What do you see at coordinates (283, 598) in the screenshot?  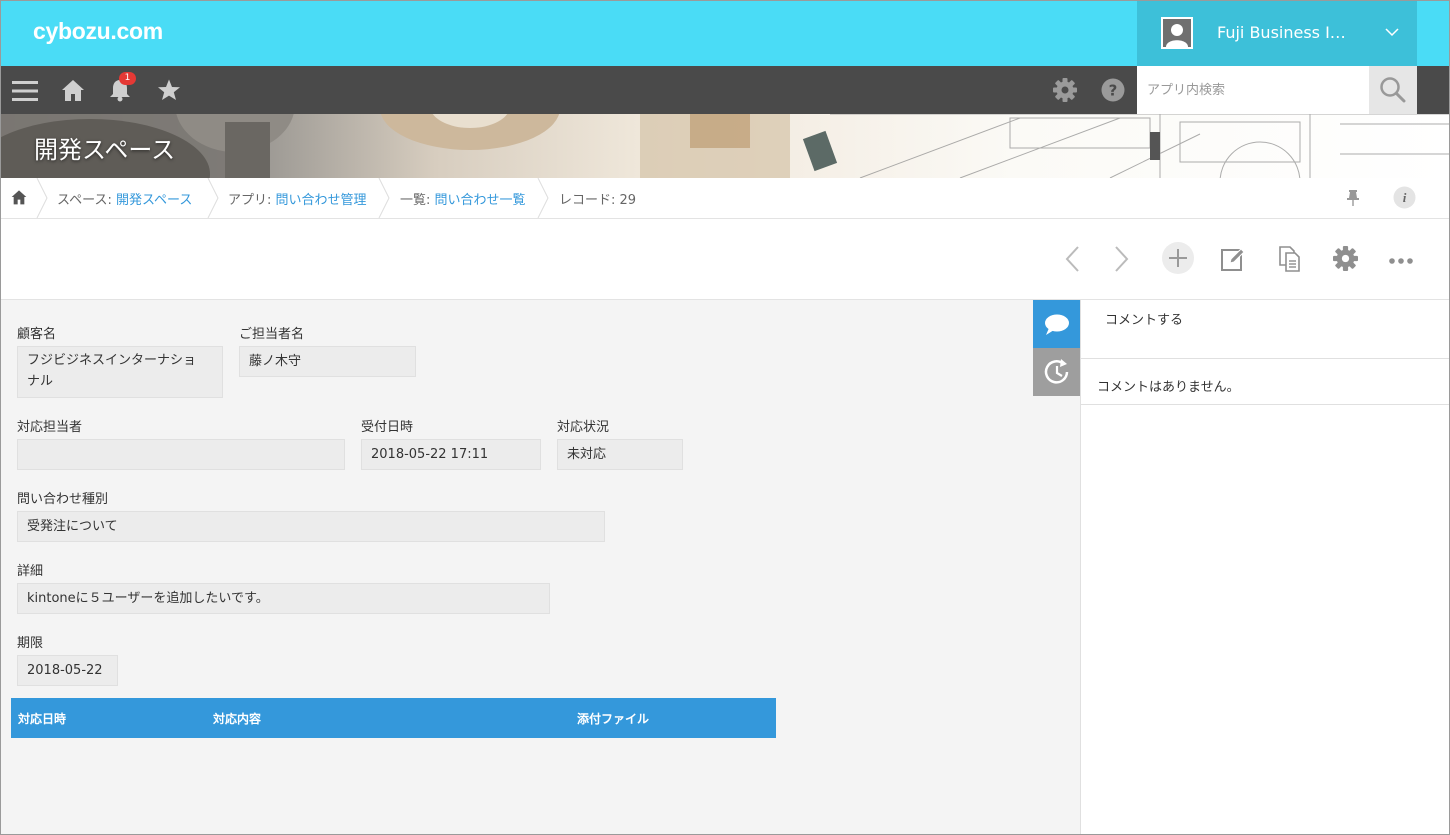 I see `detail-value: kintoneに５ユーザーを追加したいです。` at bounding box center [283, 598].